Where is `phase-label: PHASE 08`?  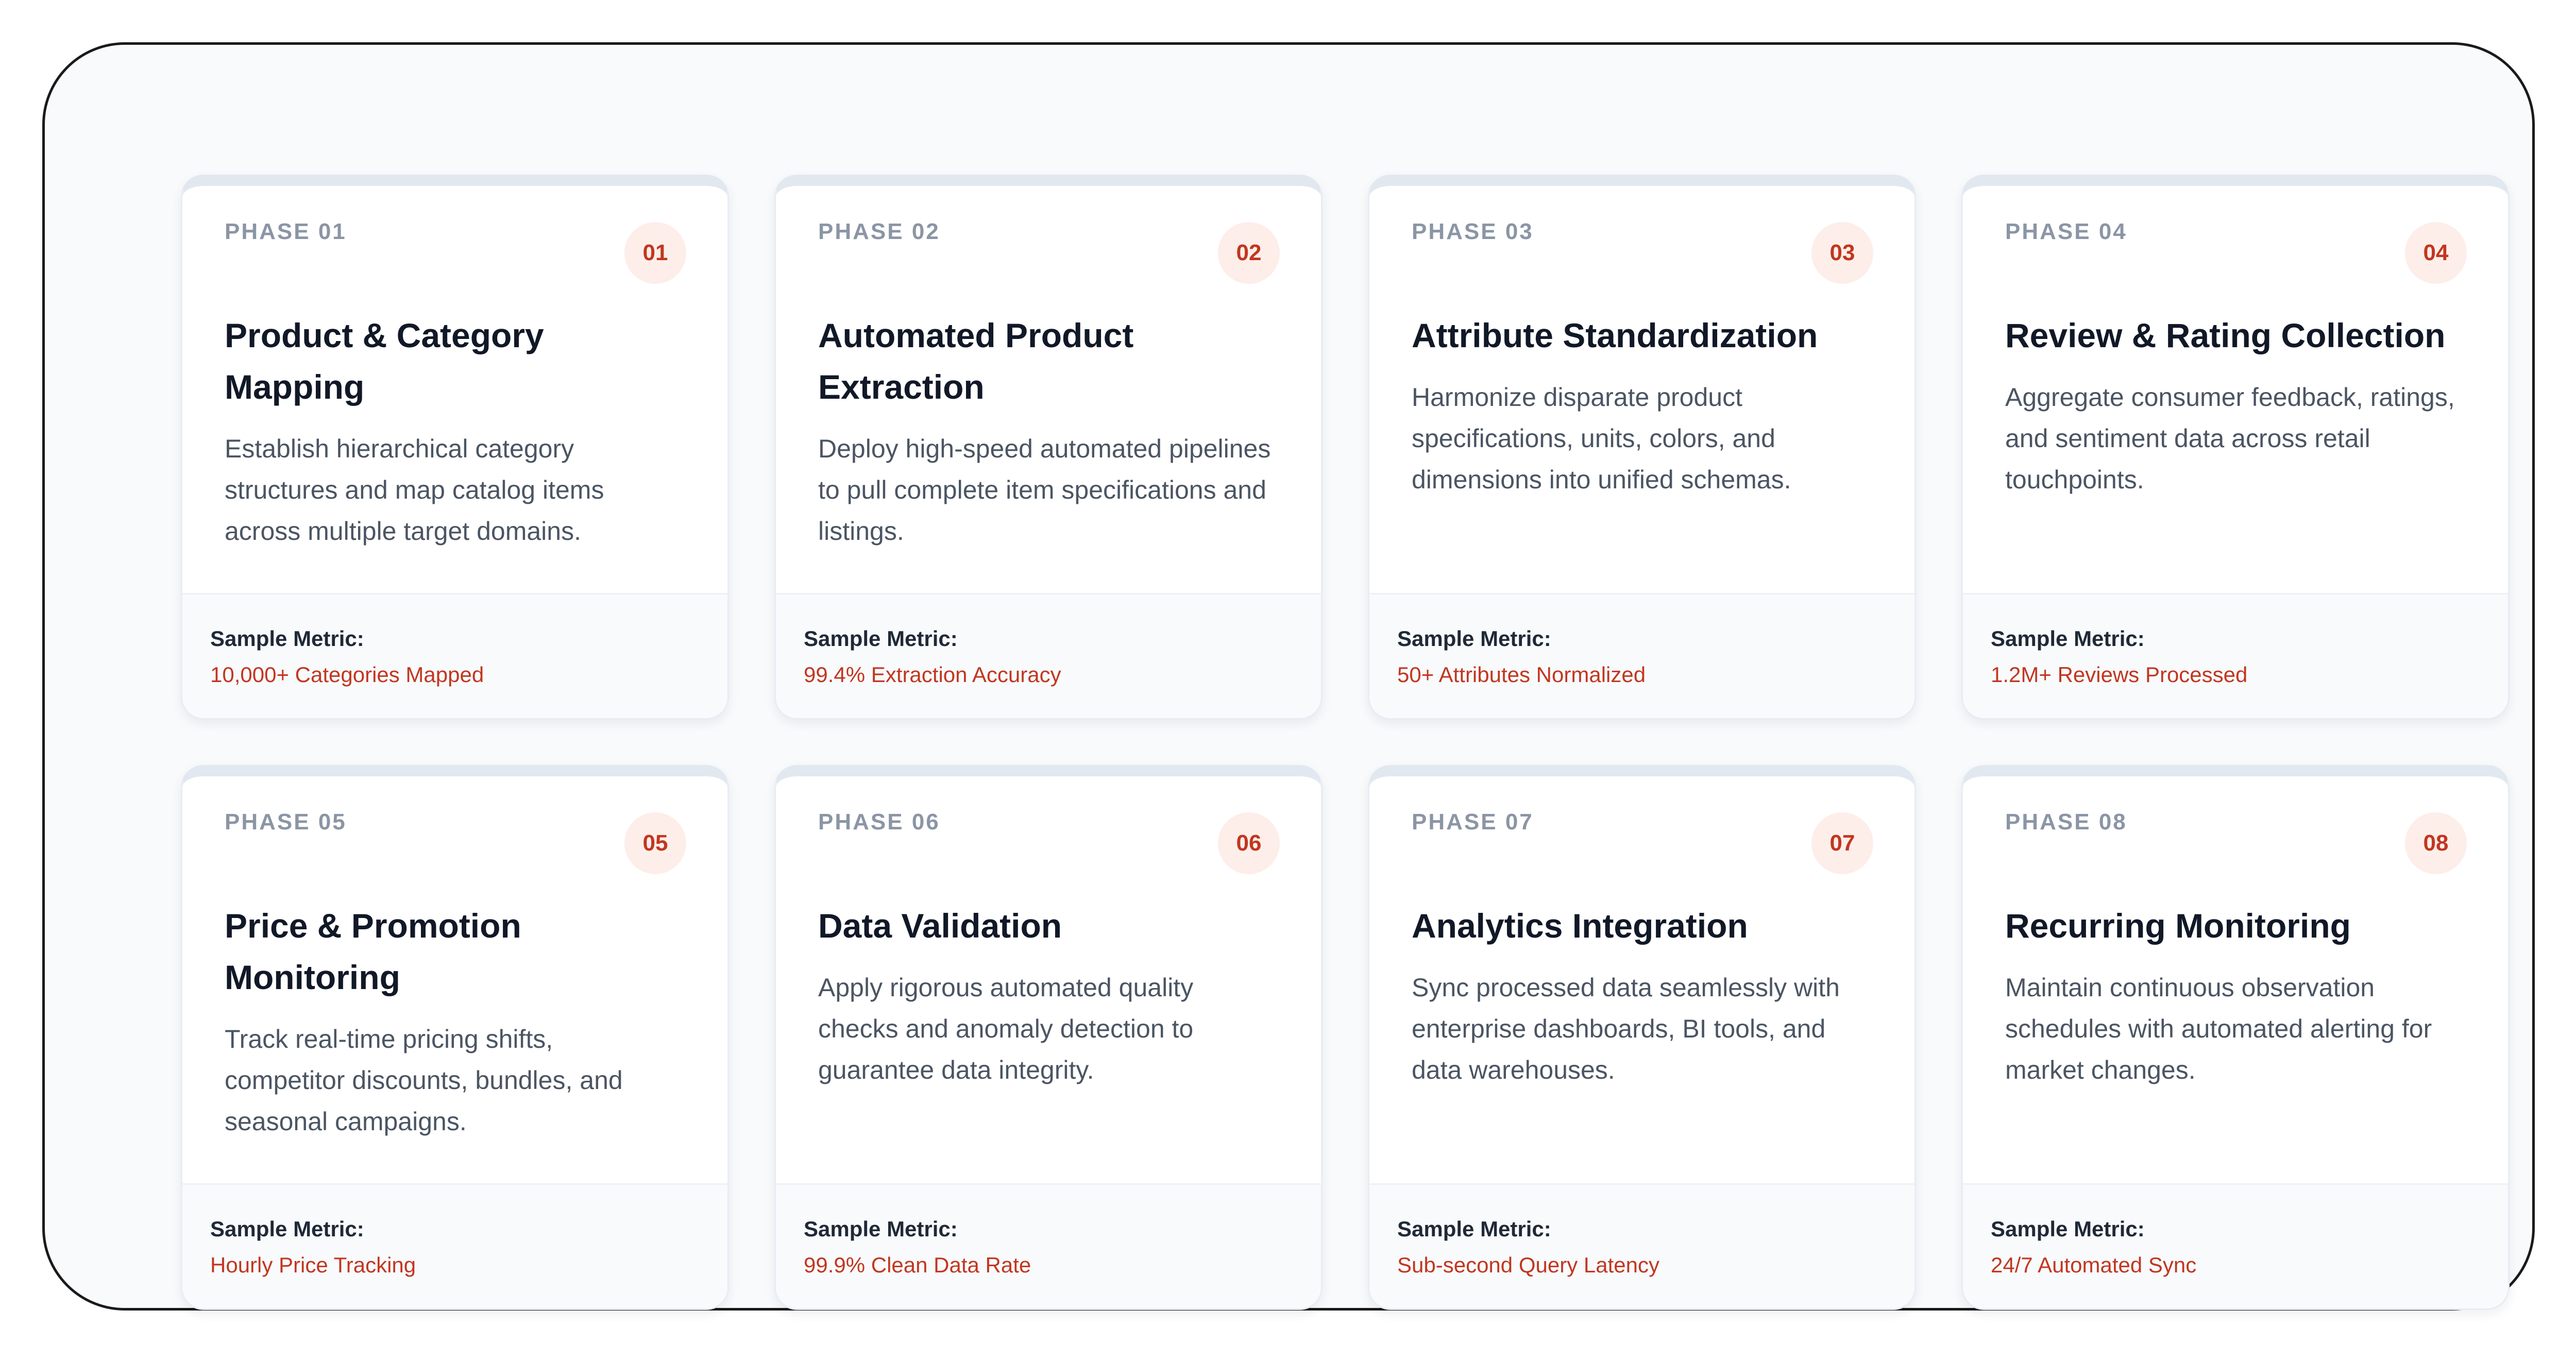
phase-label: PHASE 08 is located at coordinates (2066, 822).